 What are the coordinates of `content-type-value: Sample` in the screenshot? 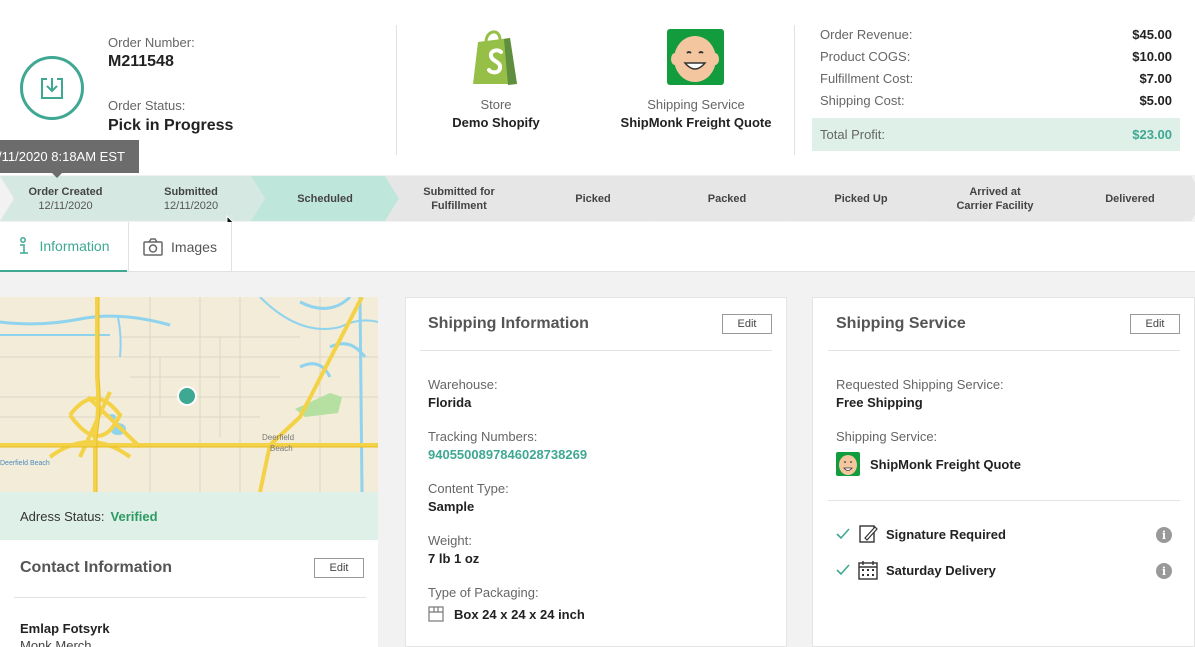 It's located at (451, 506).